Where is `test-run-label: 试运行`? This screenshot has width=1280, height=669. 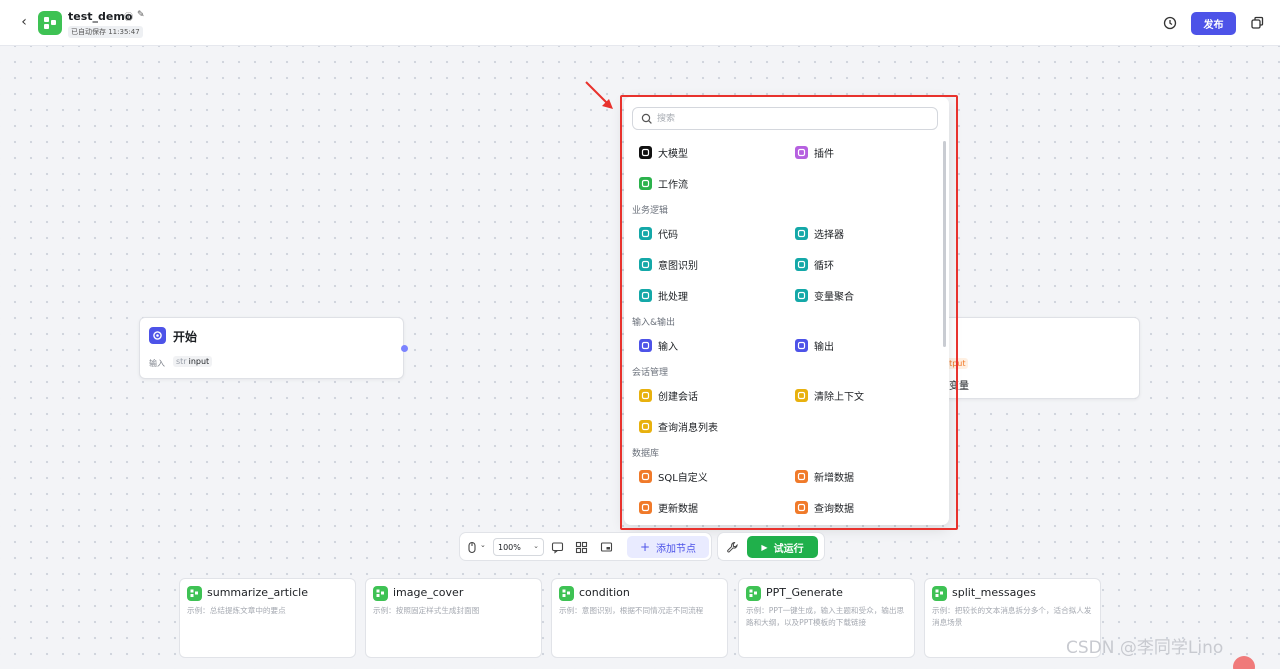 test-run-label: 试运行 is located at coordinates (788, 549).